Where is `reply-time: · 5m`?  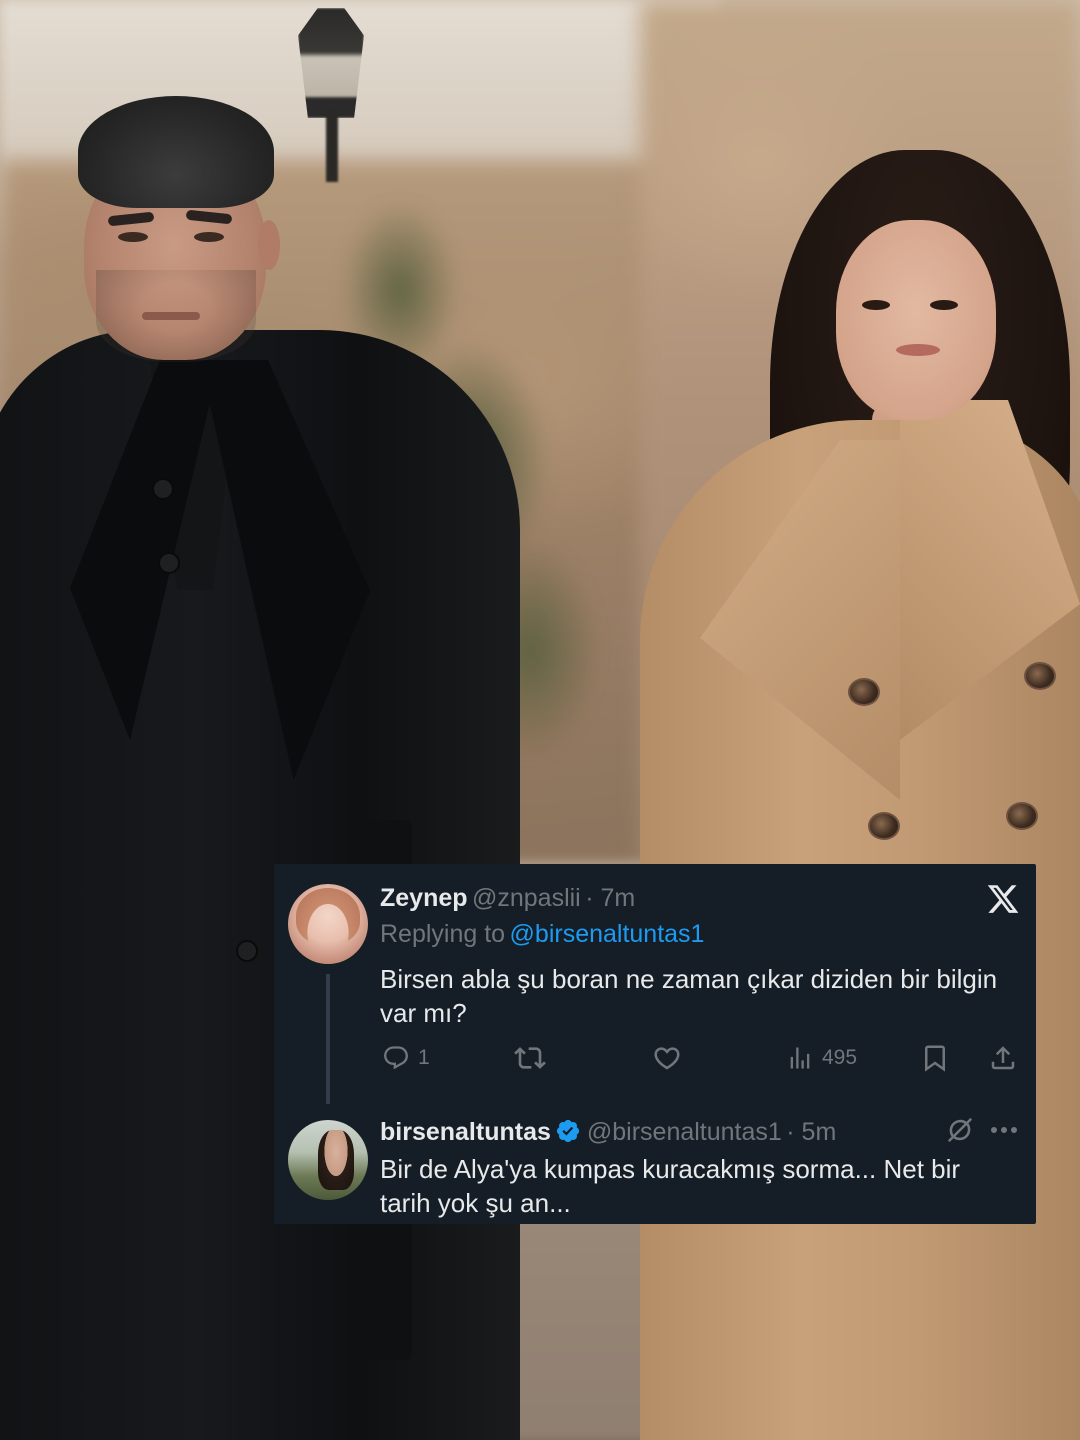
reply-time: · 5m is located at coordinates (811, 1132).